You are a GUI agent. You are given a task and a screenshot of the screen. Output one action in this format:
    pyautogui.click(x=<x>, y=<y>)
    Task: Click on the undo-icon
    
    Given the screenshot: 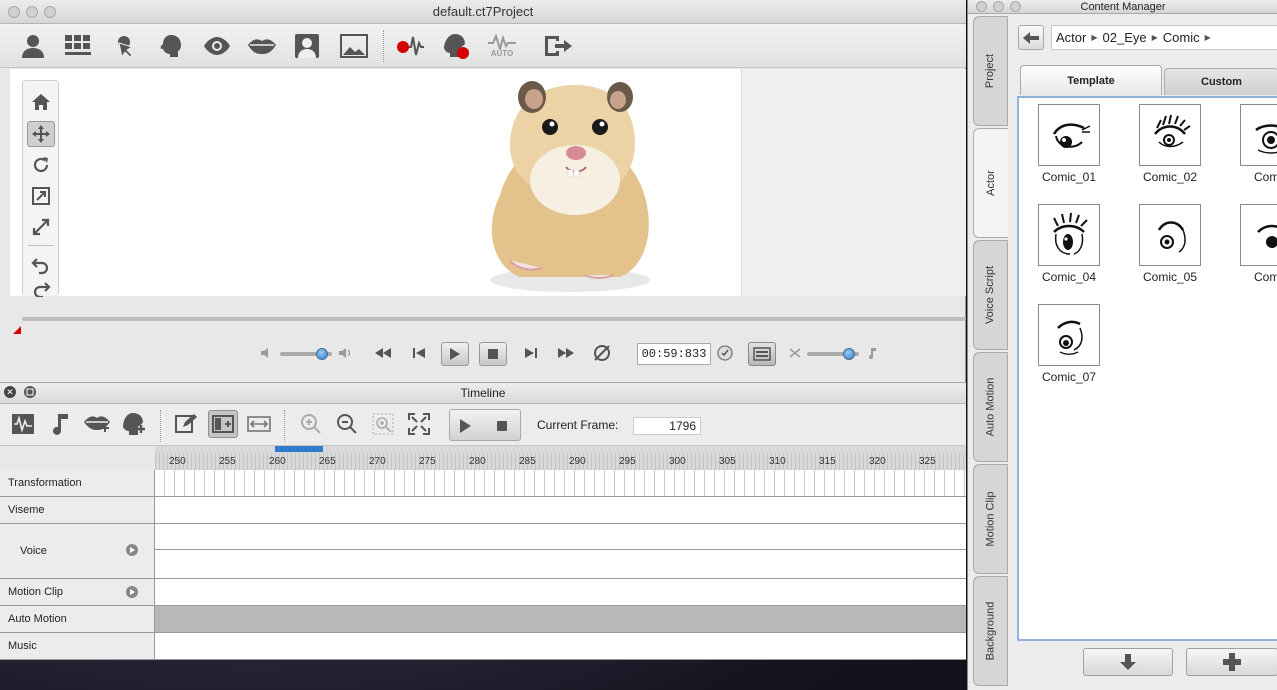 What is the action you would take?
    pyautogui.click(x=41, y=265)
    